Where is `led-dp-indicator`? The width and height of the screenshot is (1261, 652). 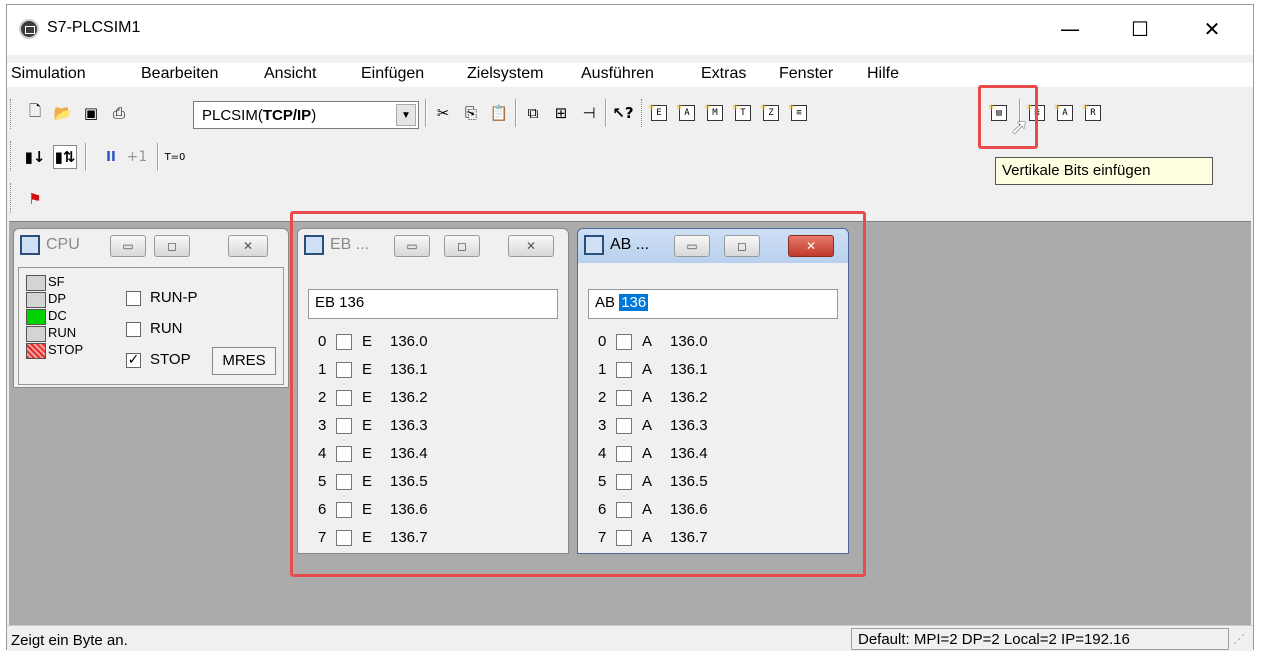 led-dp-indicator is located at coordinates (36, 300).